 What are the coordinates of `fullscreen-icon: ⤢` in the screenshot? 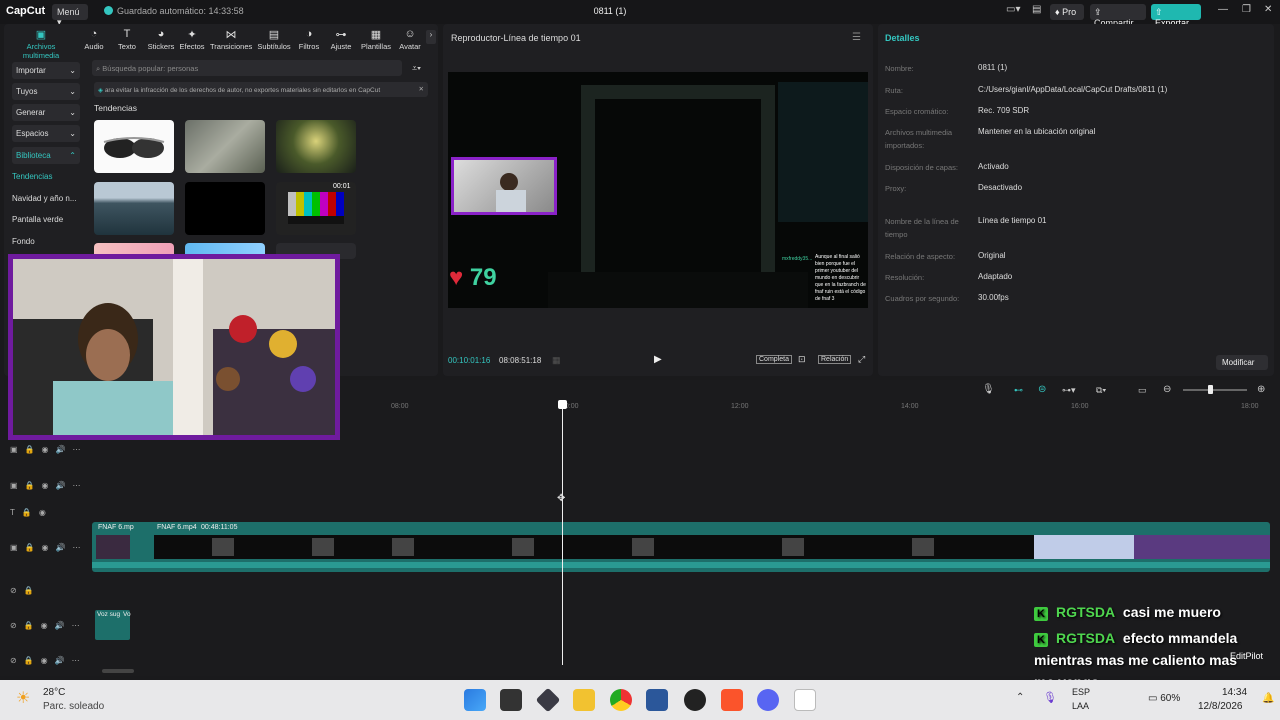 It's located at (861, 359).